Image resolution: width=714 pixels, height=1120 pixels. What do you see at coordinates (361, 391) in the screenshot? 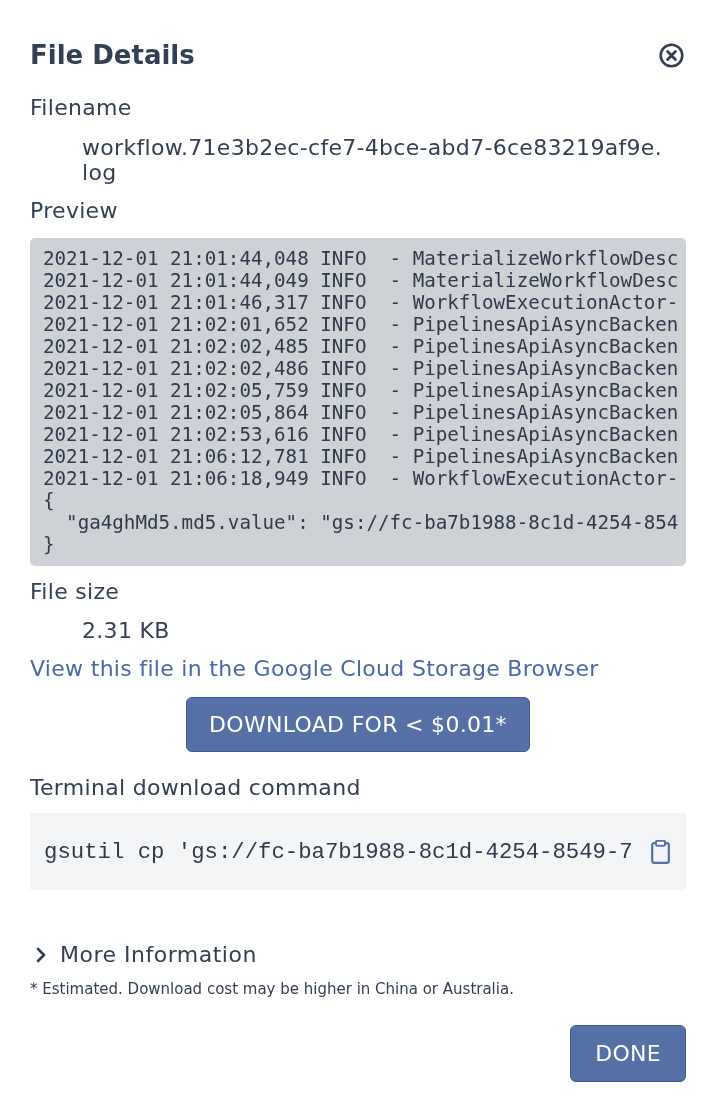
I see `log-line: 2021-12-01 21:02:05,759 INFO - PipelinesApiAsyncBacken` at bounding box center [361, 391].